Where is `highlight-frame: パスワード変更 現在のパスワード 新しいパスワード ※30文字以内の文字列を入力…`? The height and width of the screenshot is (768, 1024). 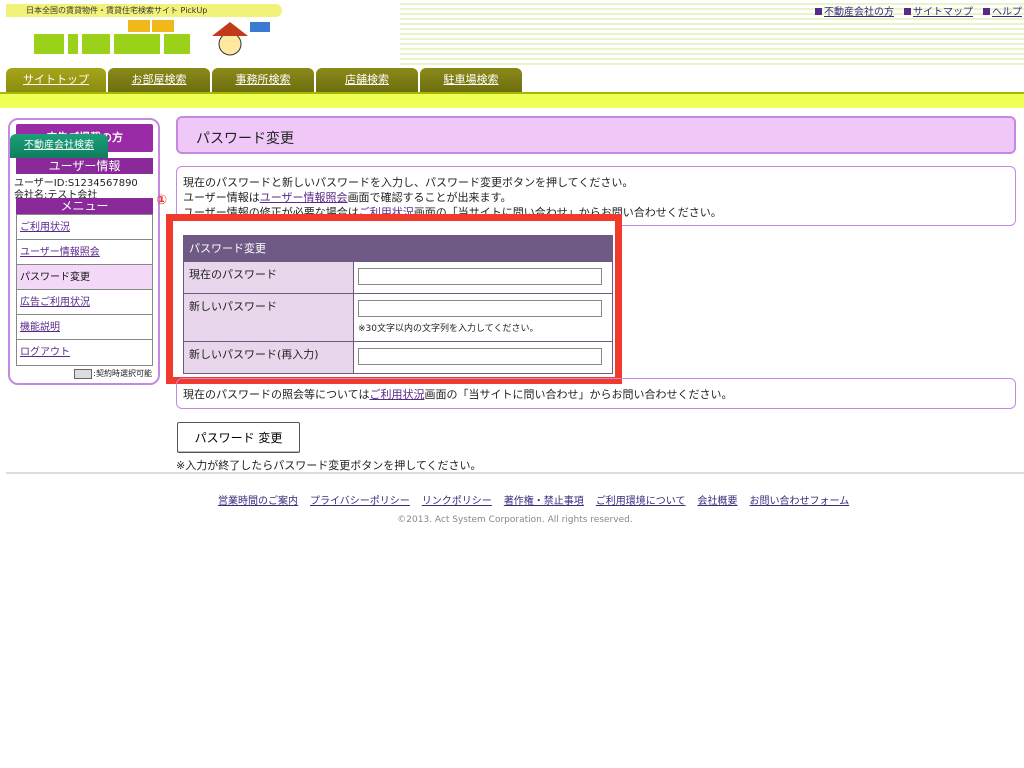 highlight-frame: パスワード変更 現在のパスワード 新しいパスワード ※30文字以内の文字列を入力… is located at coordinates (394, 299).